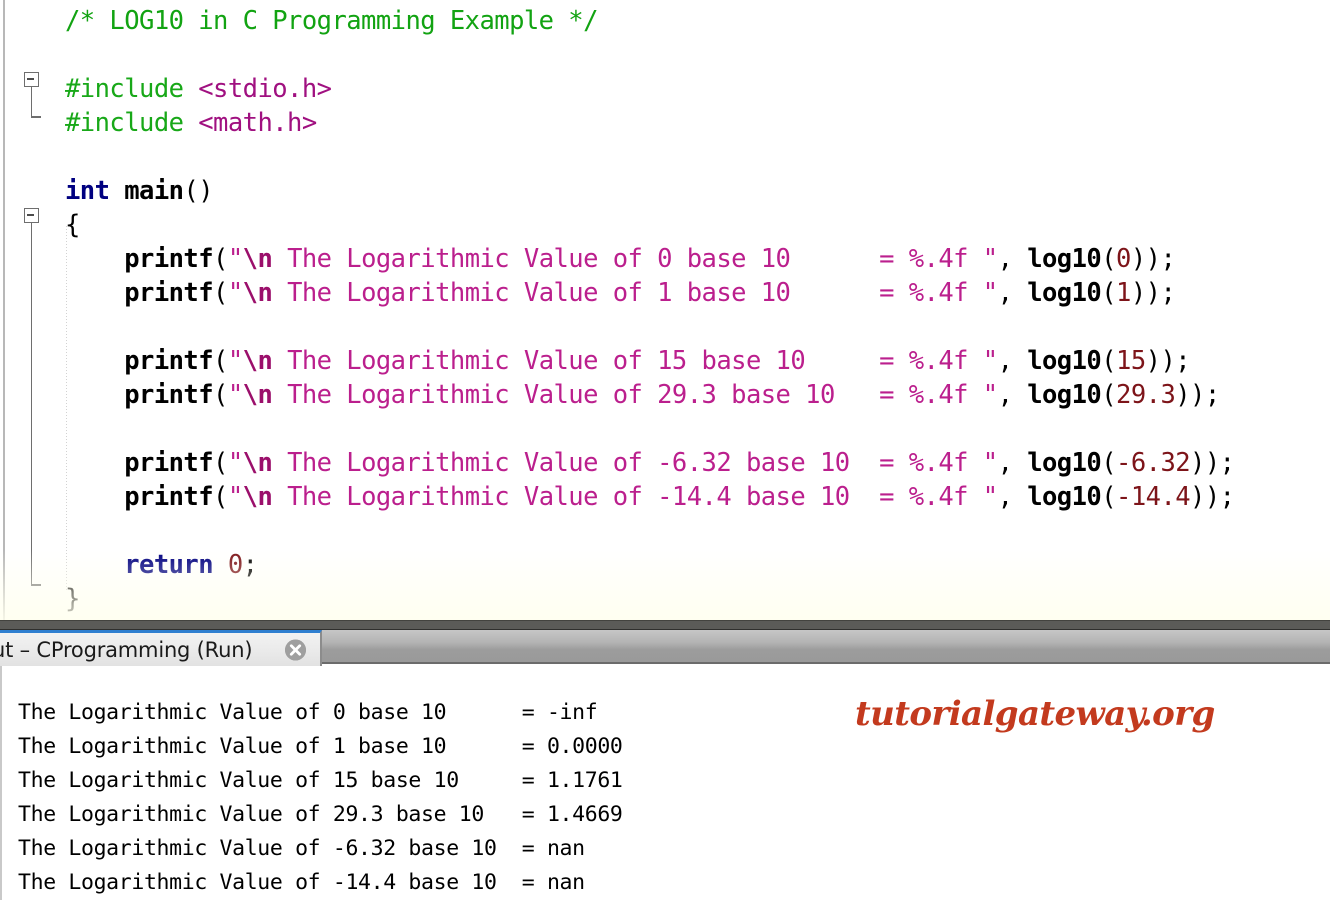 The width and height of the screenshot is (1330, 900). I want to click on code-line: #include <math.h>, so click(191, 123).